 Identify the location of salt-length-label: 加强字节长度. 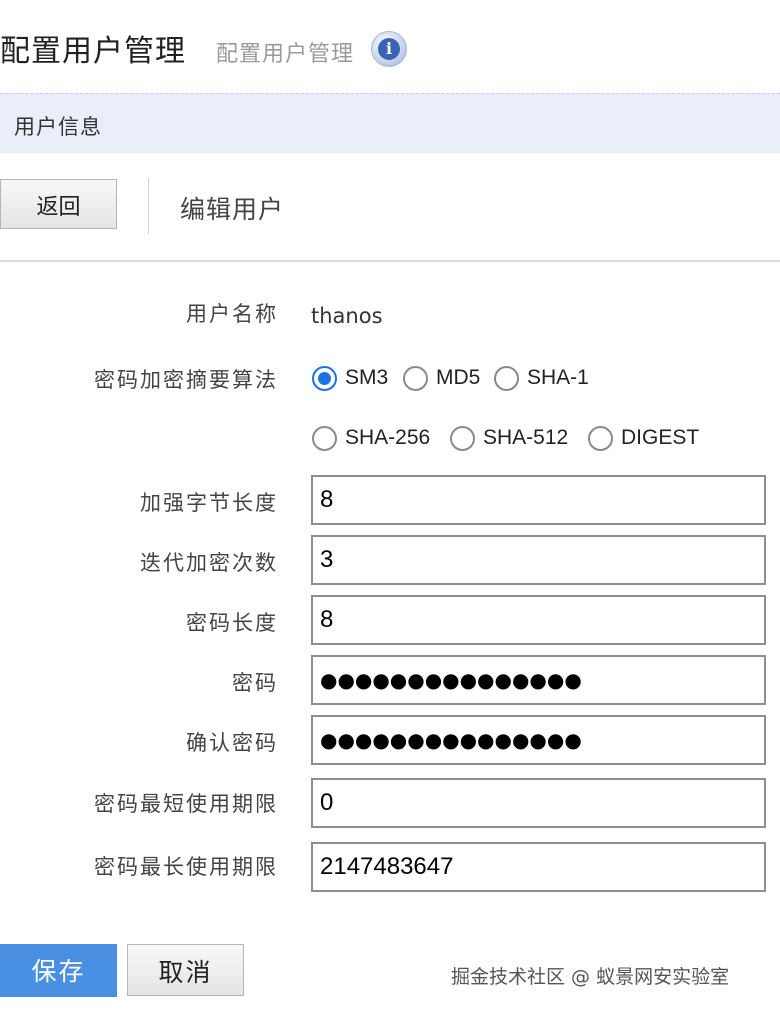
(209, 503).